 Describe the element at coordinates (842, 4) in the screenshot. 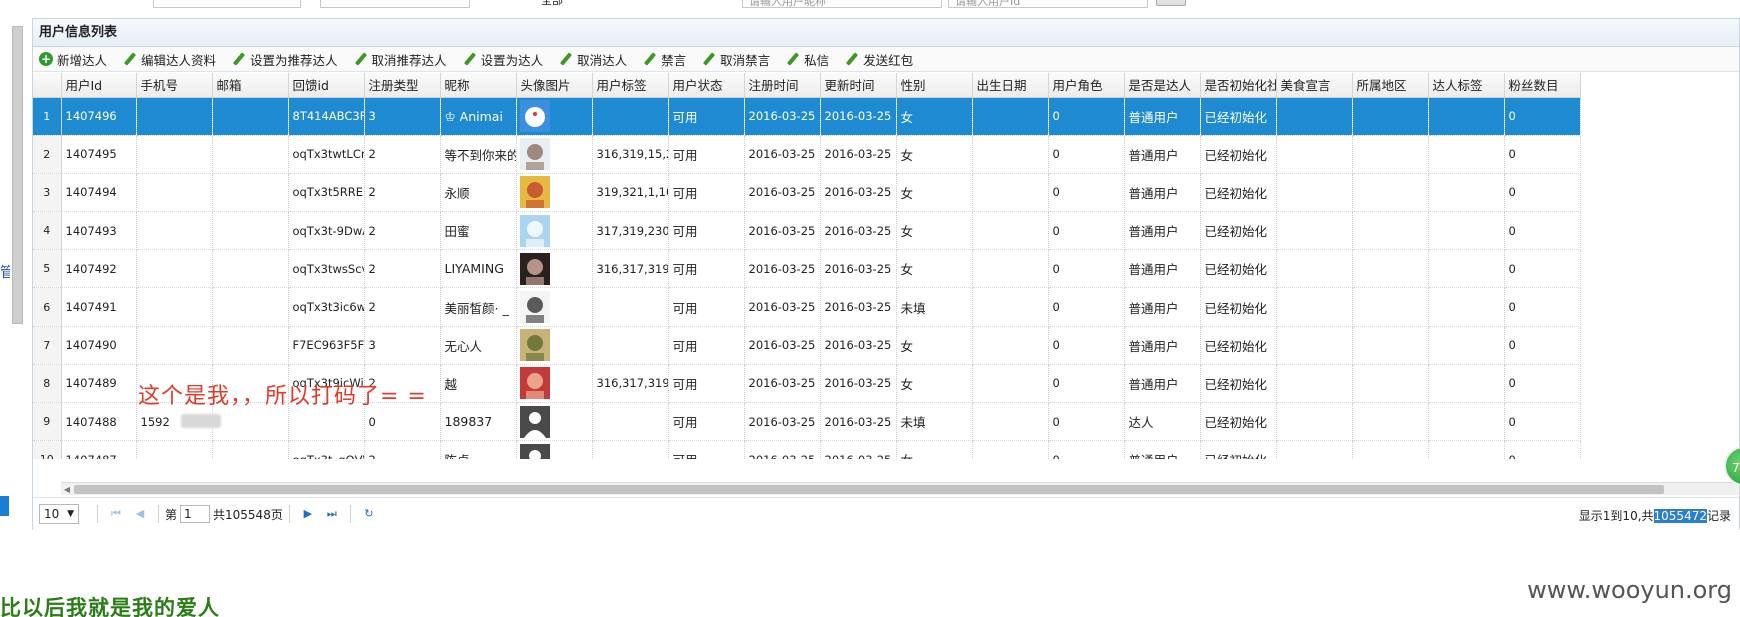

I see `nickname-input: 请输入用户昵称` at that location.